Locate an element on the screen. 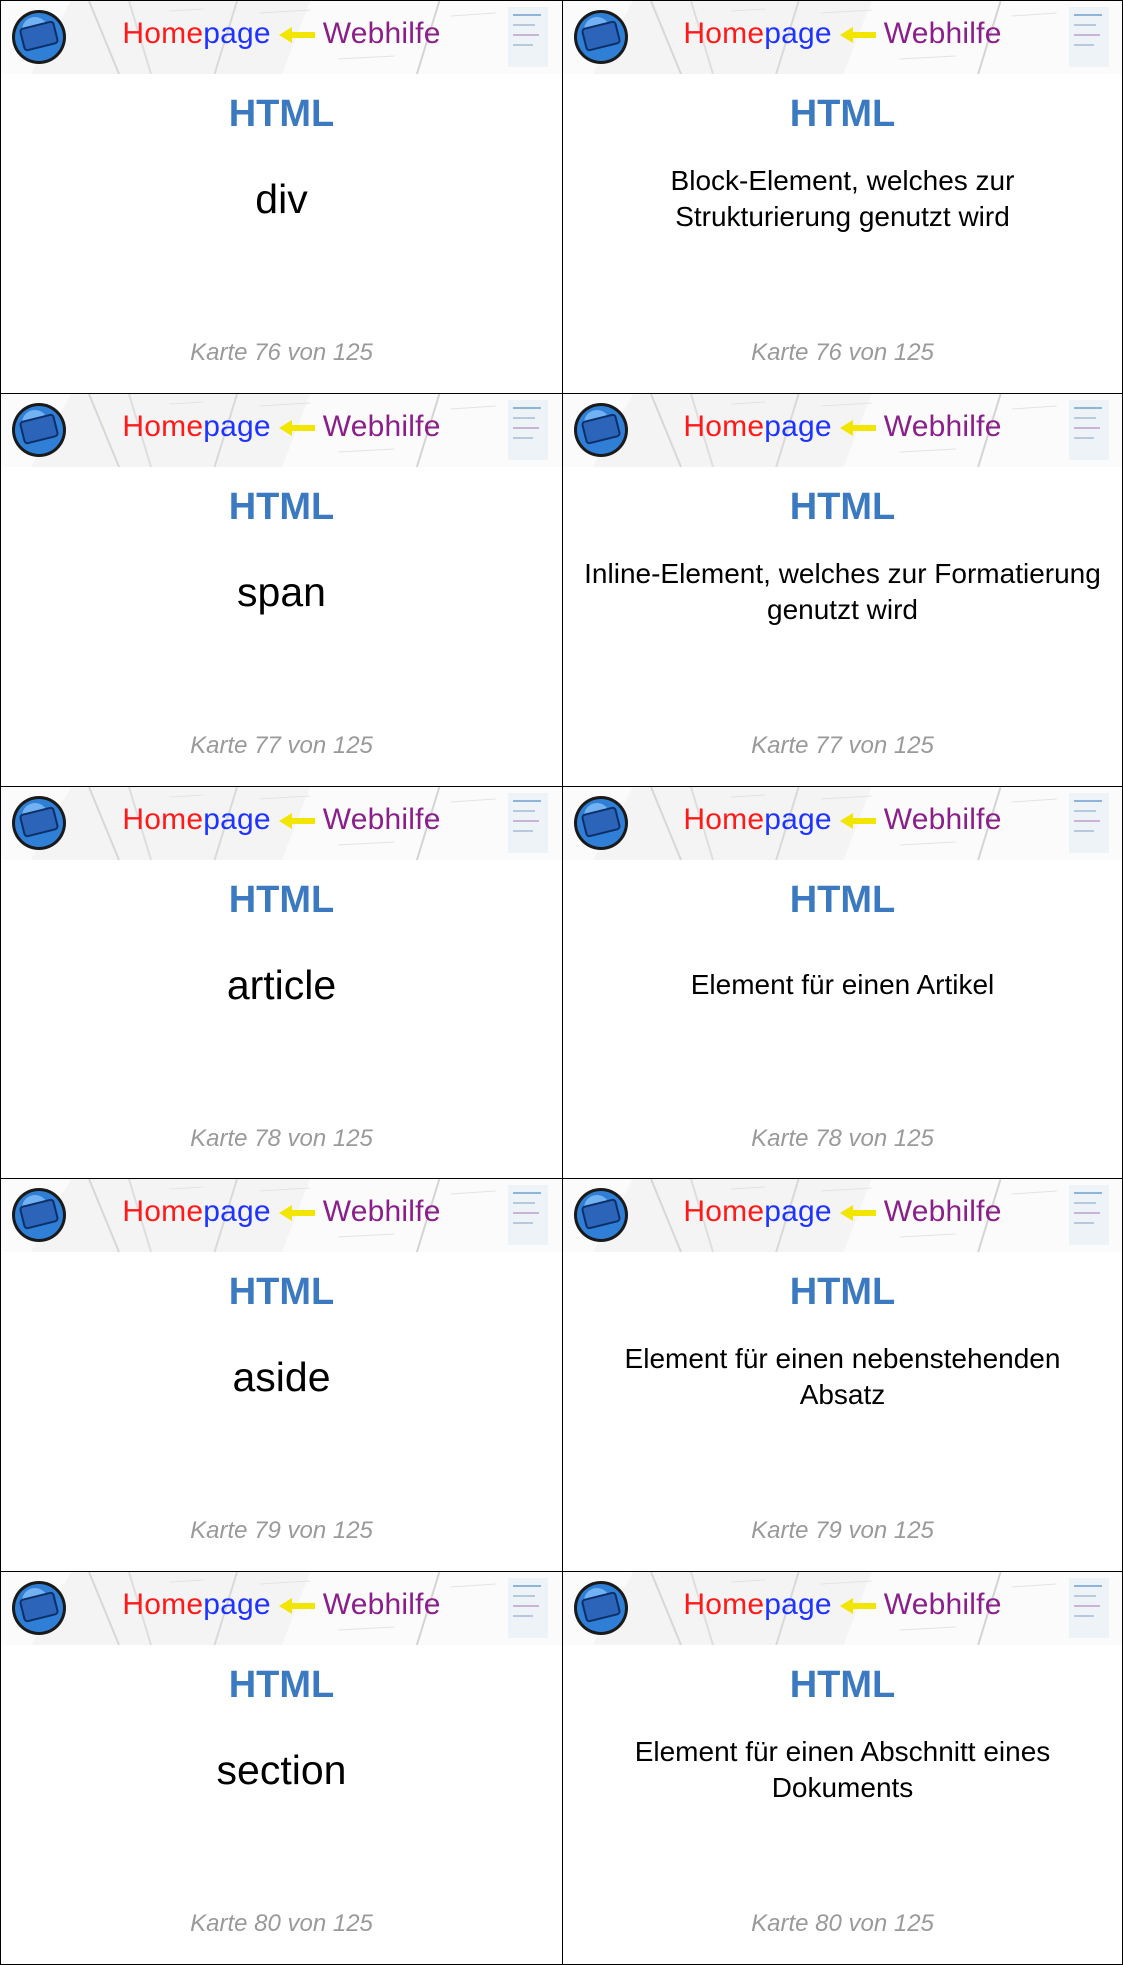 The height and width of the screenshot is (1965, 1123). card-term: span is located at coordinates (281, 591).